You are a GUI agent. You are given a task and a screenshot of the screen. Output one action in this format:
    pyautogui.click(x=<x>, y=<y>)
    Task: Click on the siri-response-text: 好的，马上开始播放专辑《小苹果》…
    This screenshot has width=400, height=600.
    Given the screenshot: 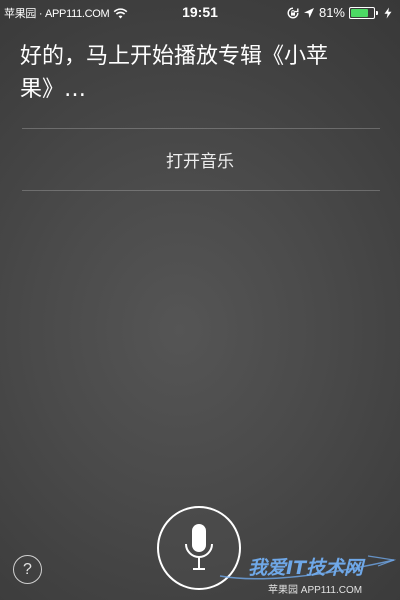 What is the action you would take?
    pyautogui.click(x=174, y=73)
    